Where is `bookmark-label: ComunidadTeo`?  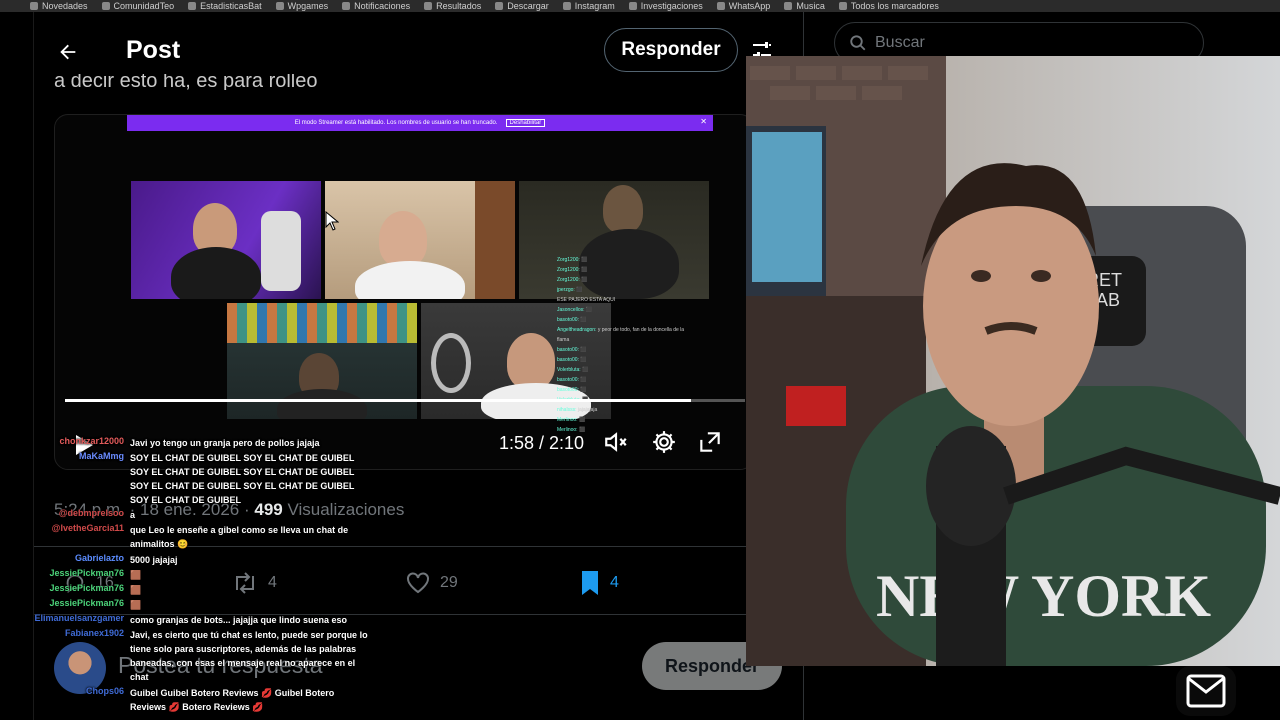
bookmark-label: ComunidadTeo is located at coordinates (144, 6).